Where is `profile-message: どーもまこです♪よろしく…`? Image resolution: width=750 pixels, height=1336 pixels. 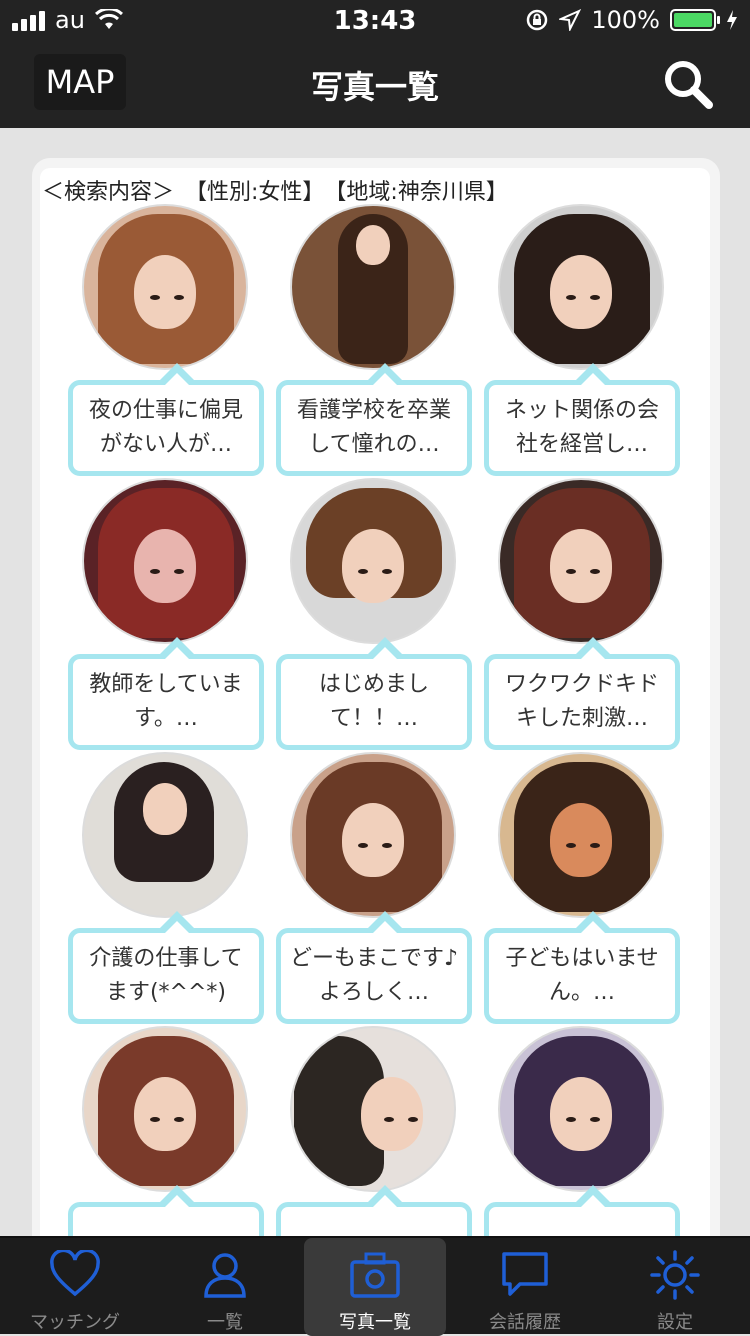
profile-message: どーもまこです♪よろしく… is located at coordinates (374, 967).